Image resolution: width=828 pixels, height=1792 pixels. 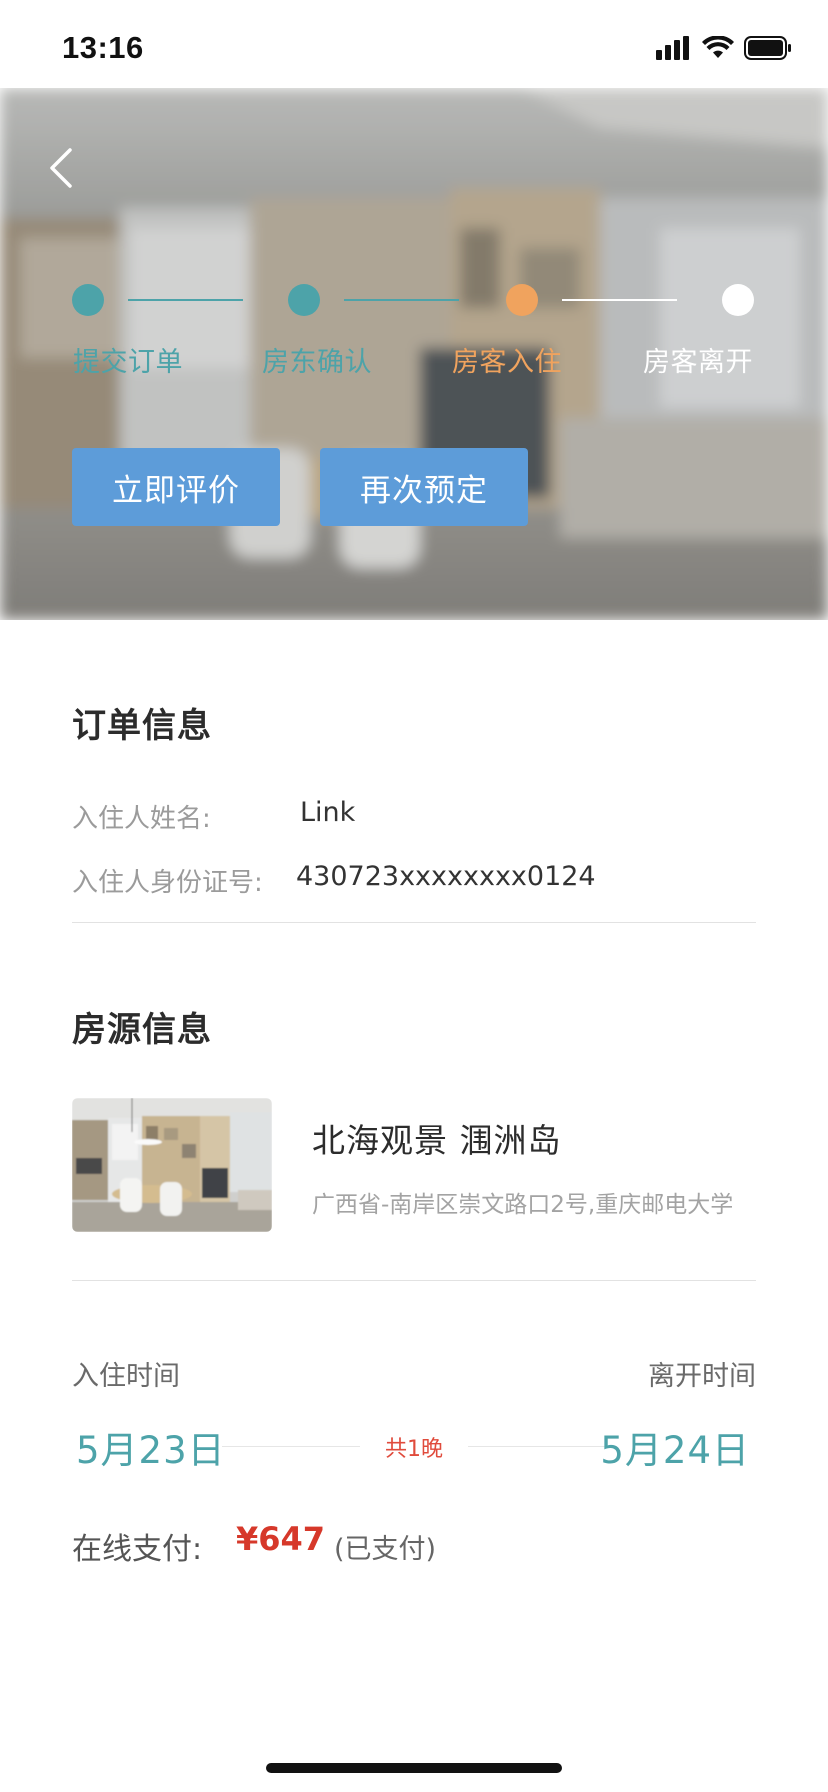 What do you see at coordinates (414, 1449) in the screenshot?
I see `nights-count: 共1晚` at bounding box center [414, 1449].